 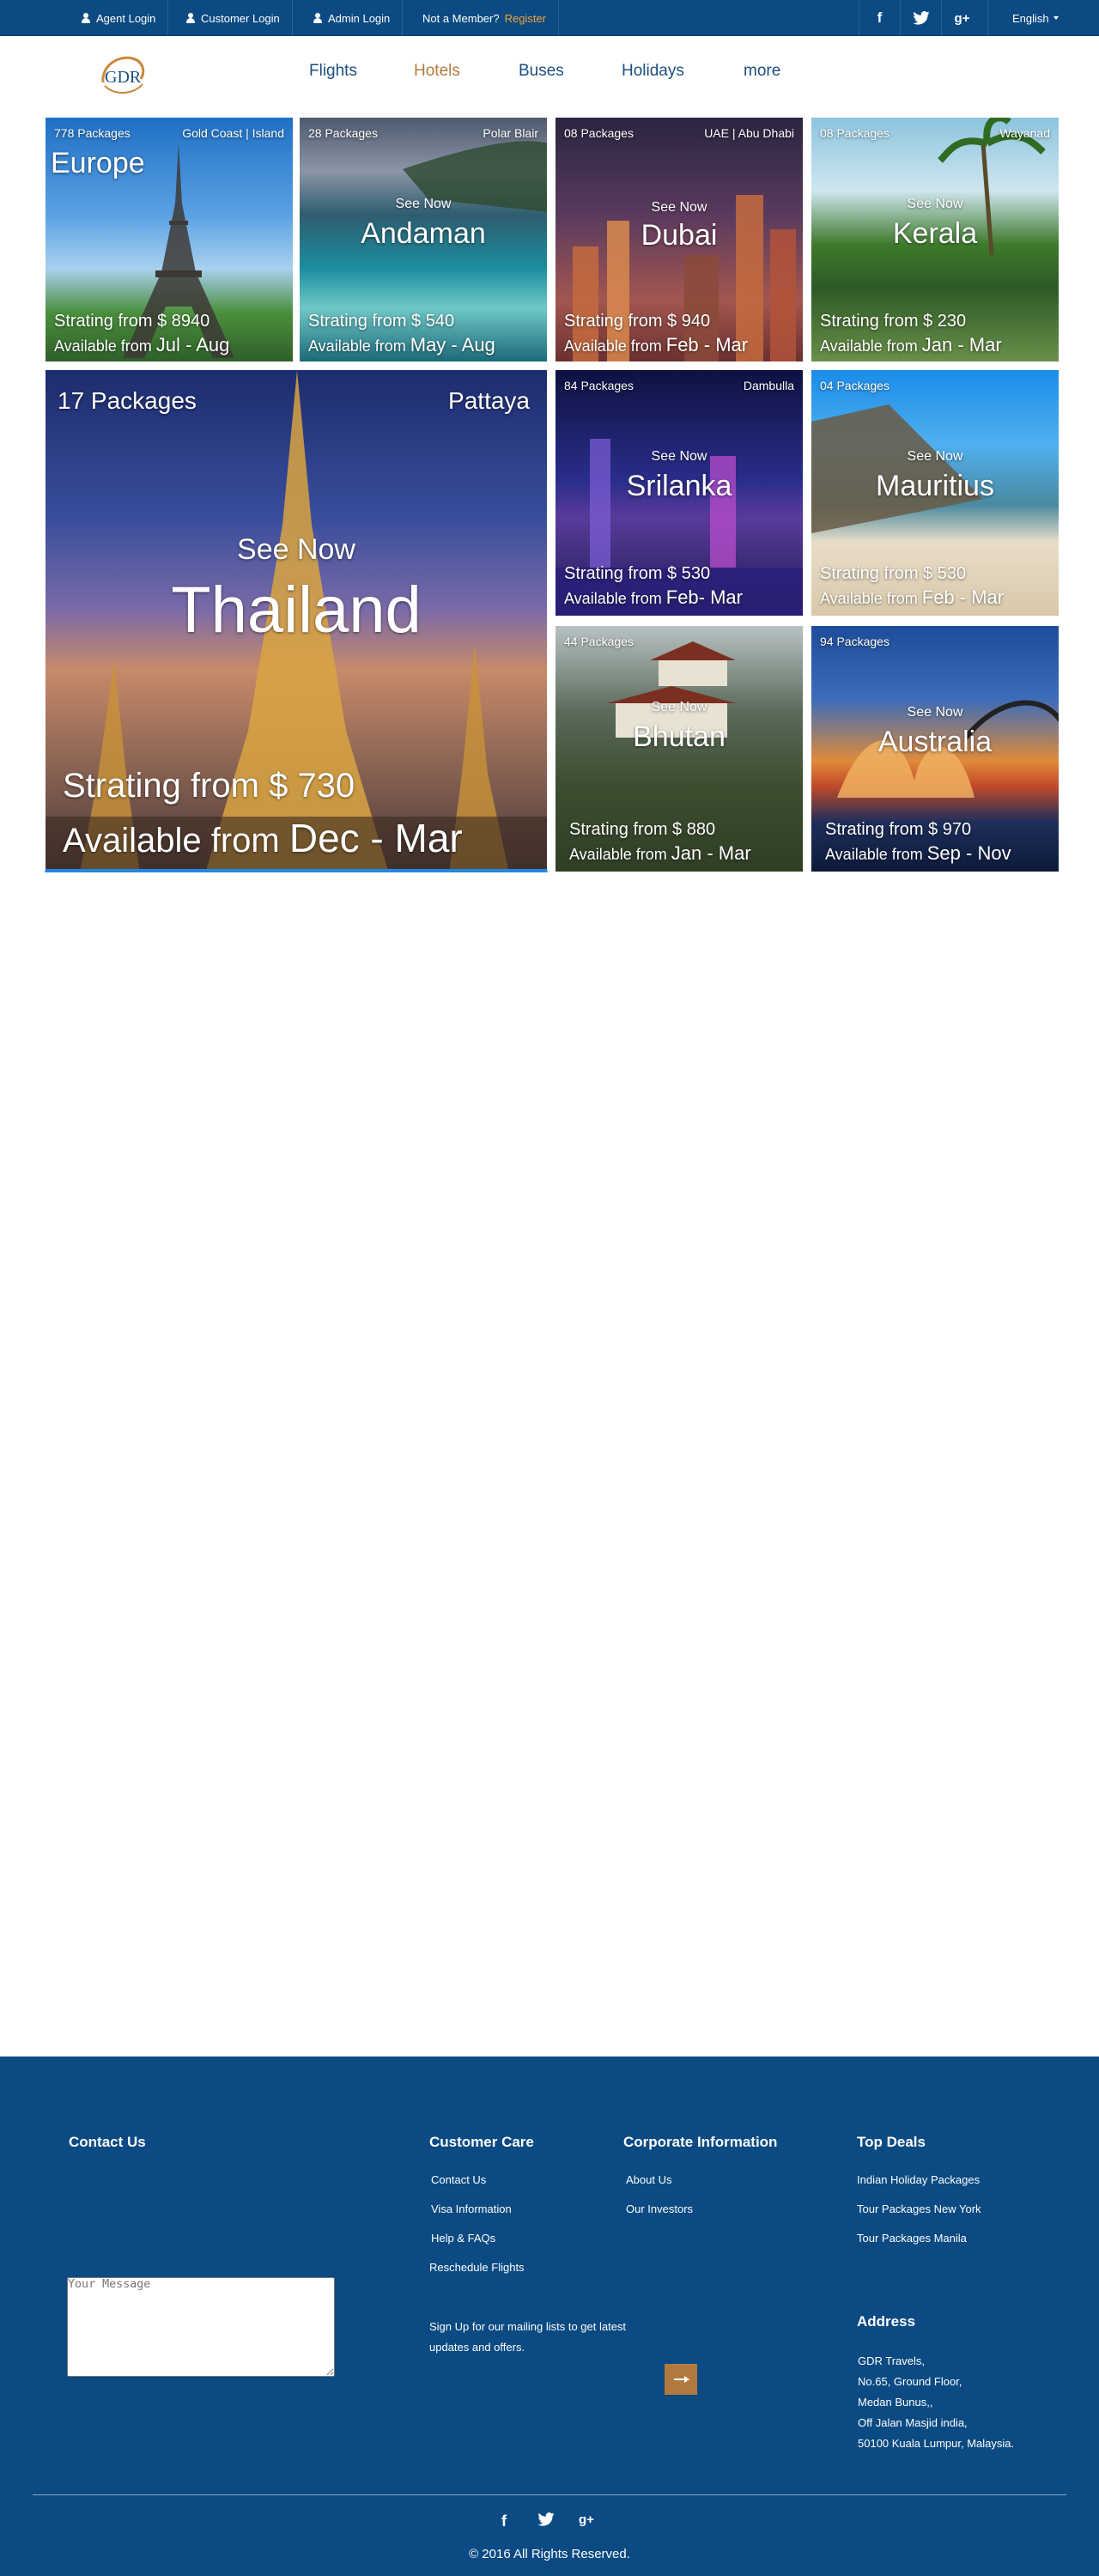 I want to click on footer-link-reschedule-flights: Reschedule Flights, so click(x=477, y=2267).